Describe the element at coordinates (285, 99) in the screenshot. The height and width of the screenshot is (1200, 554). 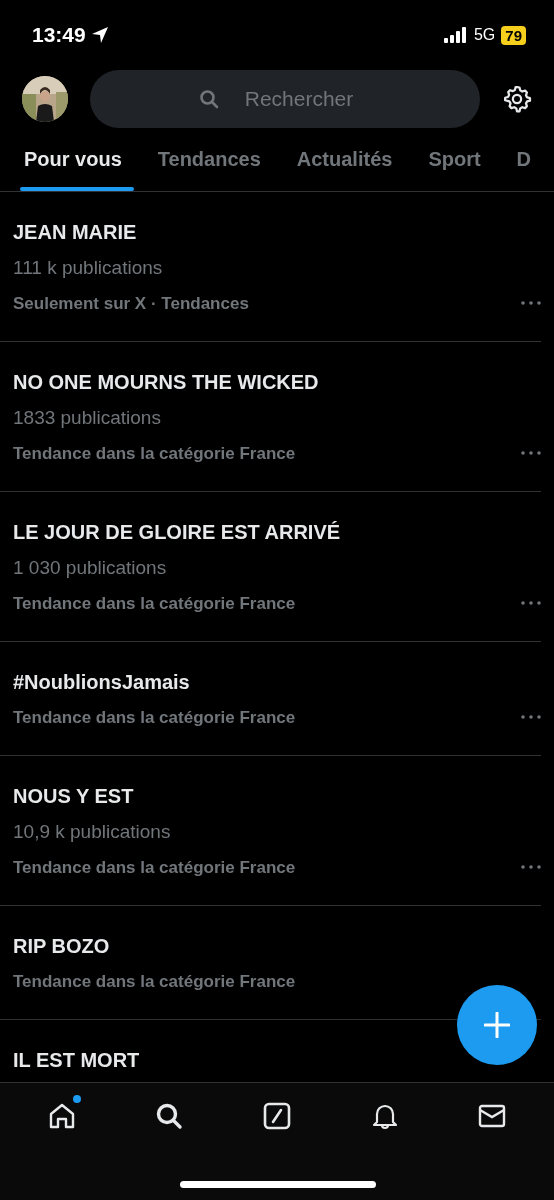
I see `search-field: Rechercher` at that location.